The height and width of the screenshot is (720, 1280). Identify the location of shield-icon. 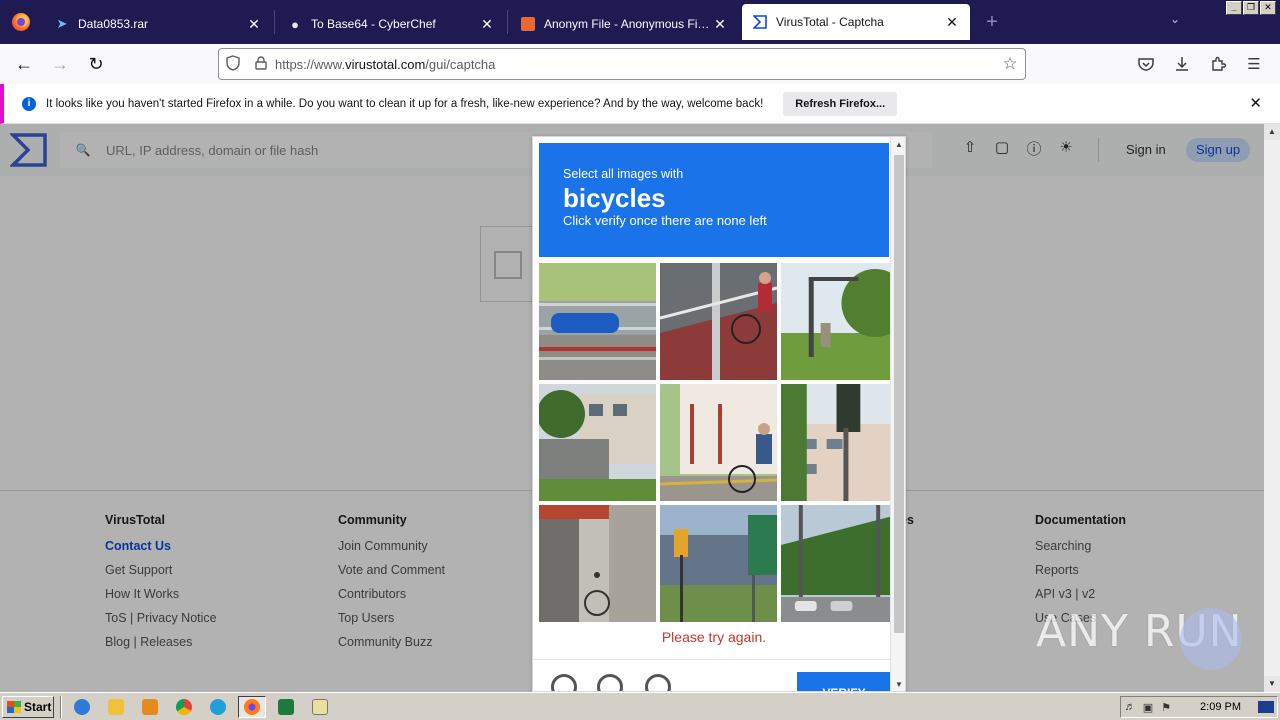
(233, 64).